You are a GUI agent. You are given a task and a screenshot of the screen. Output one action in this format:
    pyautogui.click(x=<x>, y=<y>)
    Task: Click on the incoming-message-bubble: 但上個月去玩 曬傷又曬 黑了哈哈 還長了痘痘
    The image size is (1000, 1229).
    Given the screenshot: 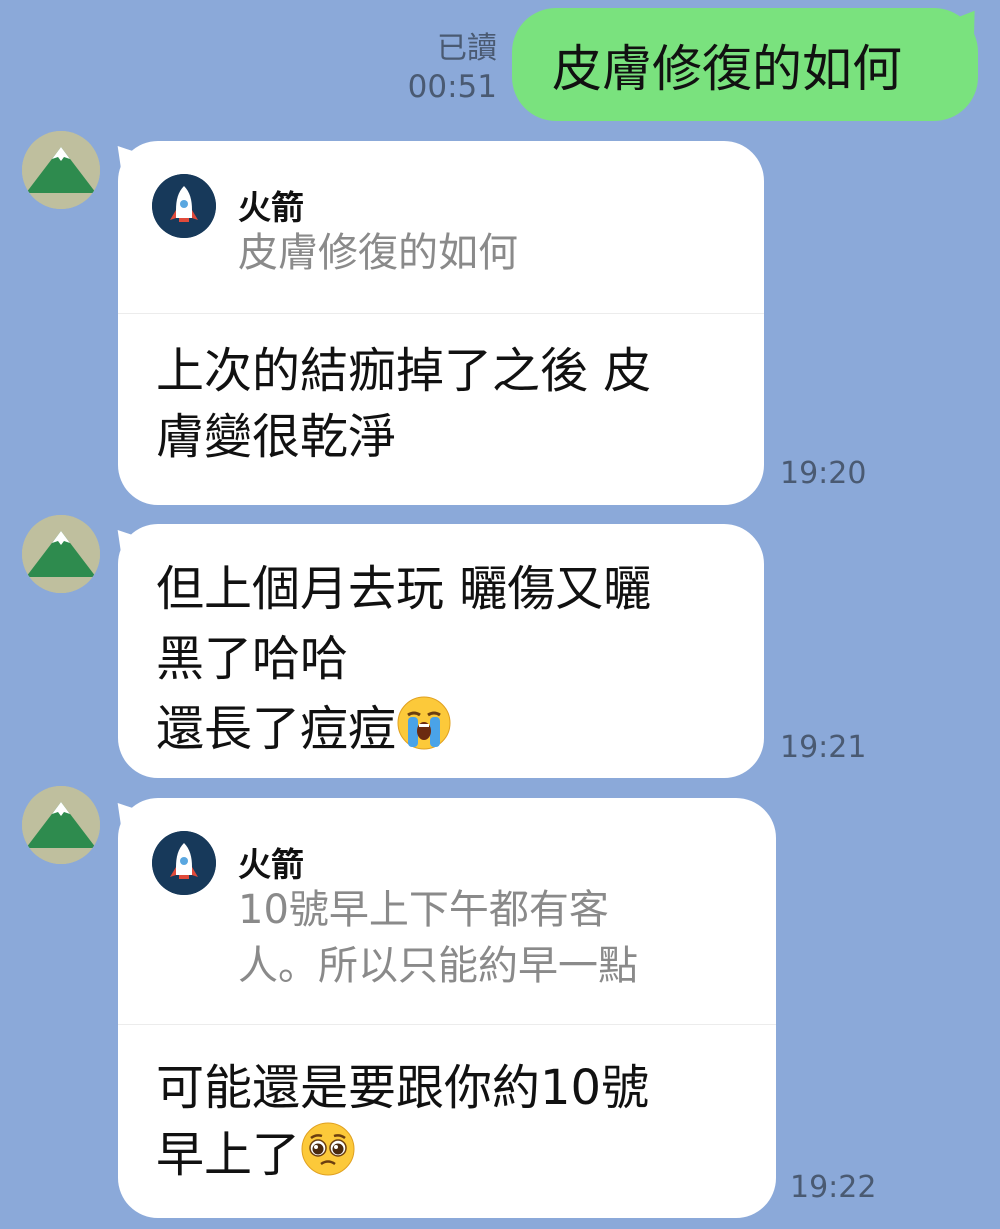 What is the action you would take?
    pyautogui.click(x=441, y=651)
    